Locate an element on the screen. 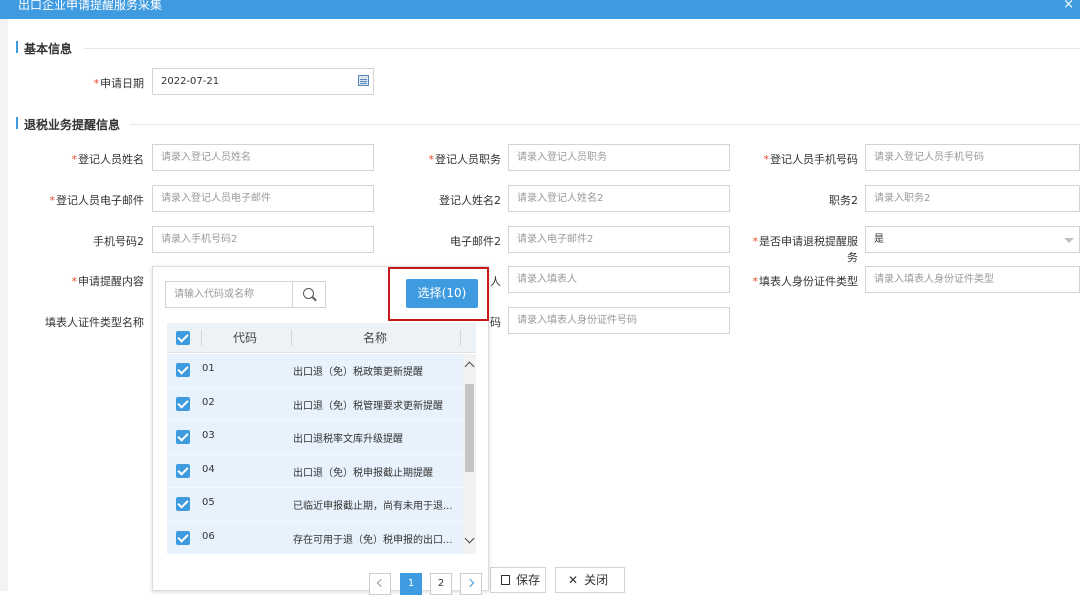 The image size is (1080, 595). select-all-checkbox is located at coordinates (183, 338).